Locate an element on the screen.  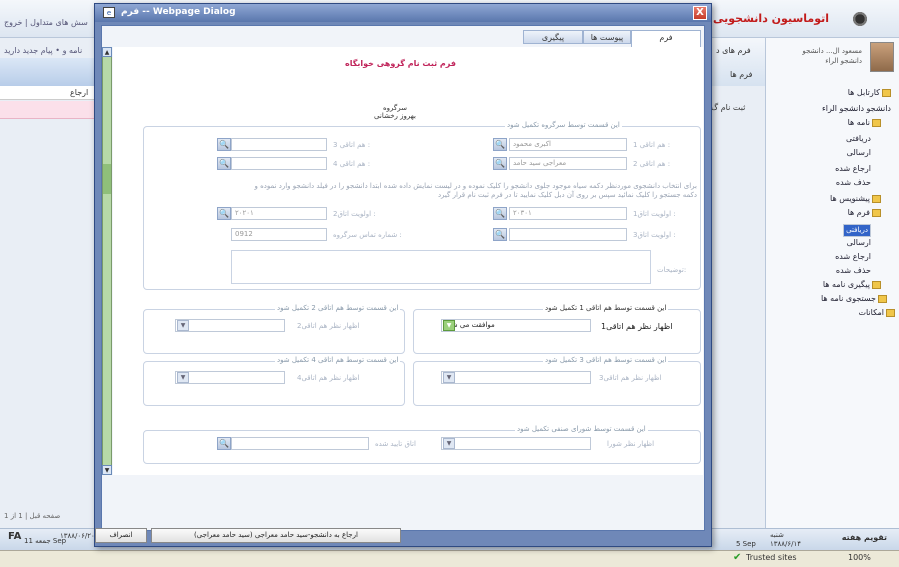
sidebar-item-label: جستجوی نامه ها is located at coordinates (848, 298).